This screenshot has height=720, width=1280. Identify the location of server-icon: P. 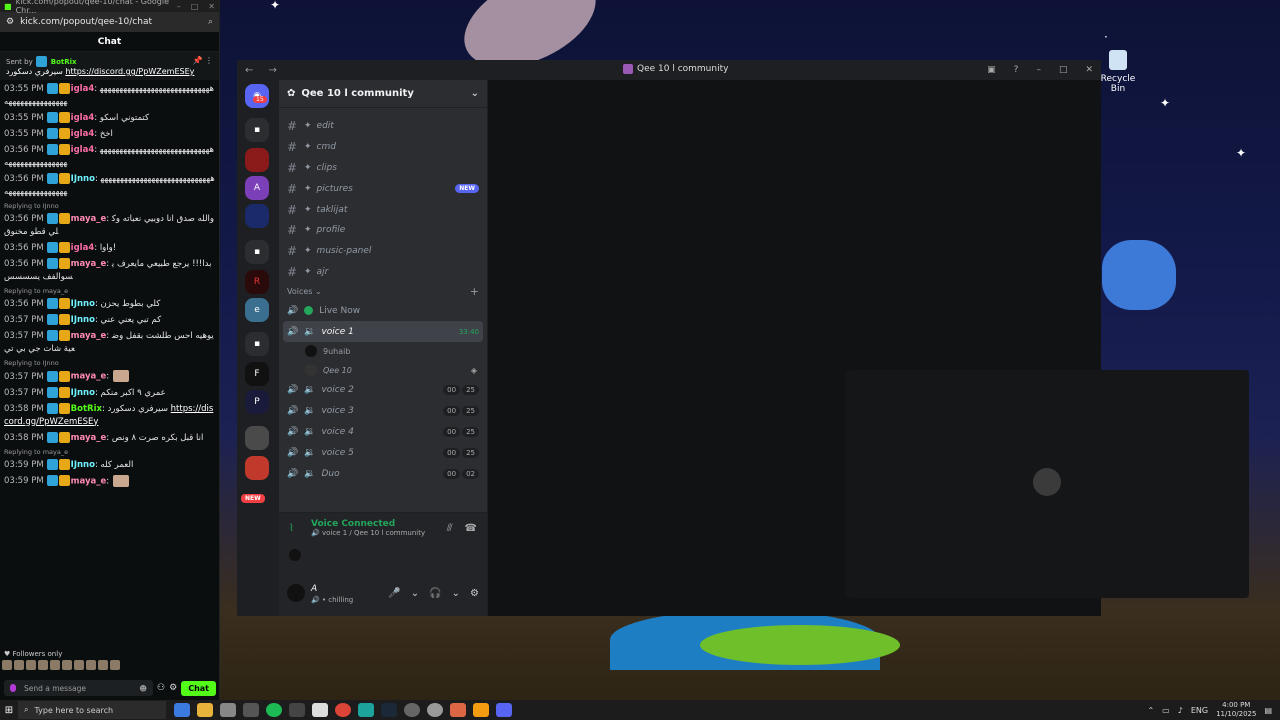
(257, 402).